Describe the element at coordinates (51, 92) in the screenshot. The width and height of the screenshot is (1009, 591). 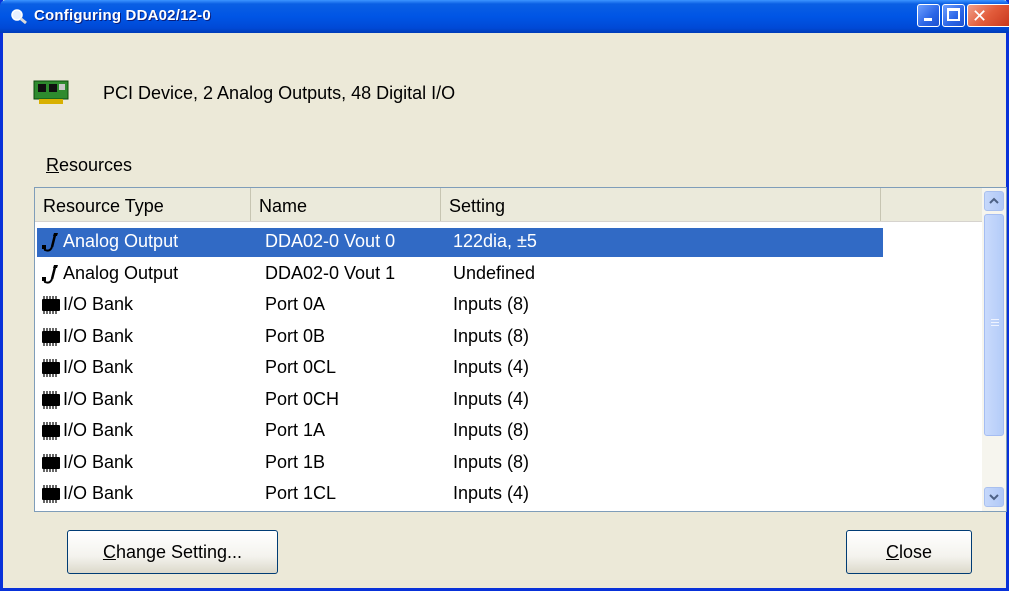
I see `pci-card-icon` at that location.